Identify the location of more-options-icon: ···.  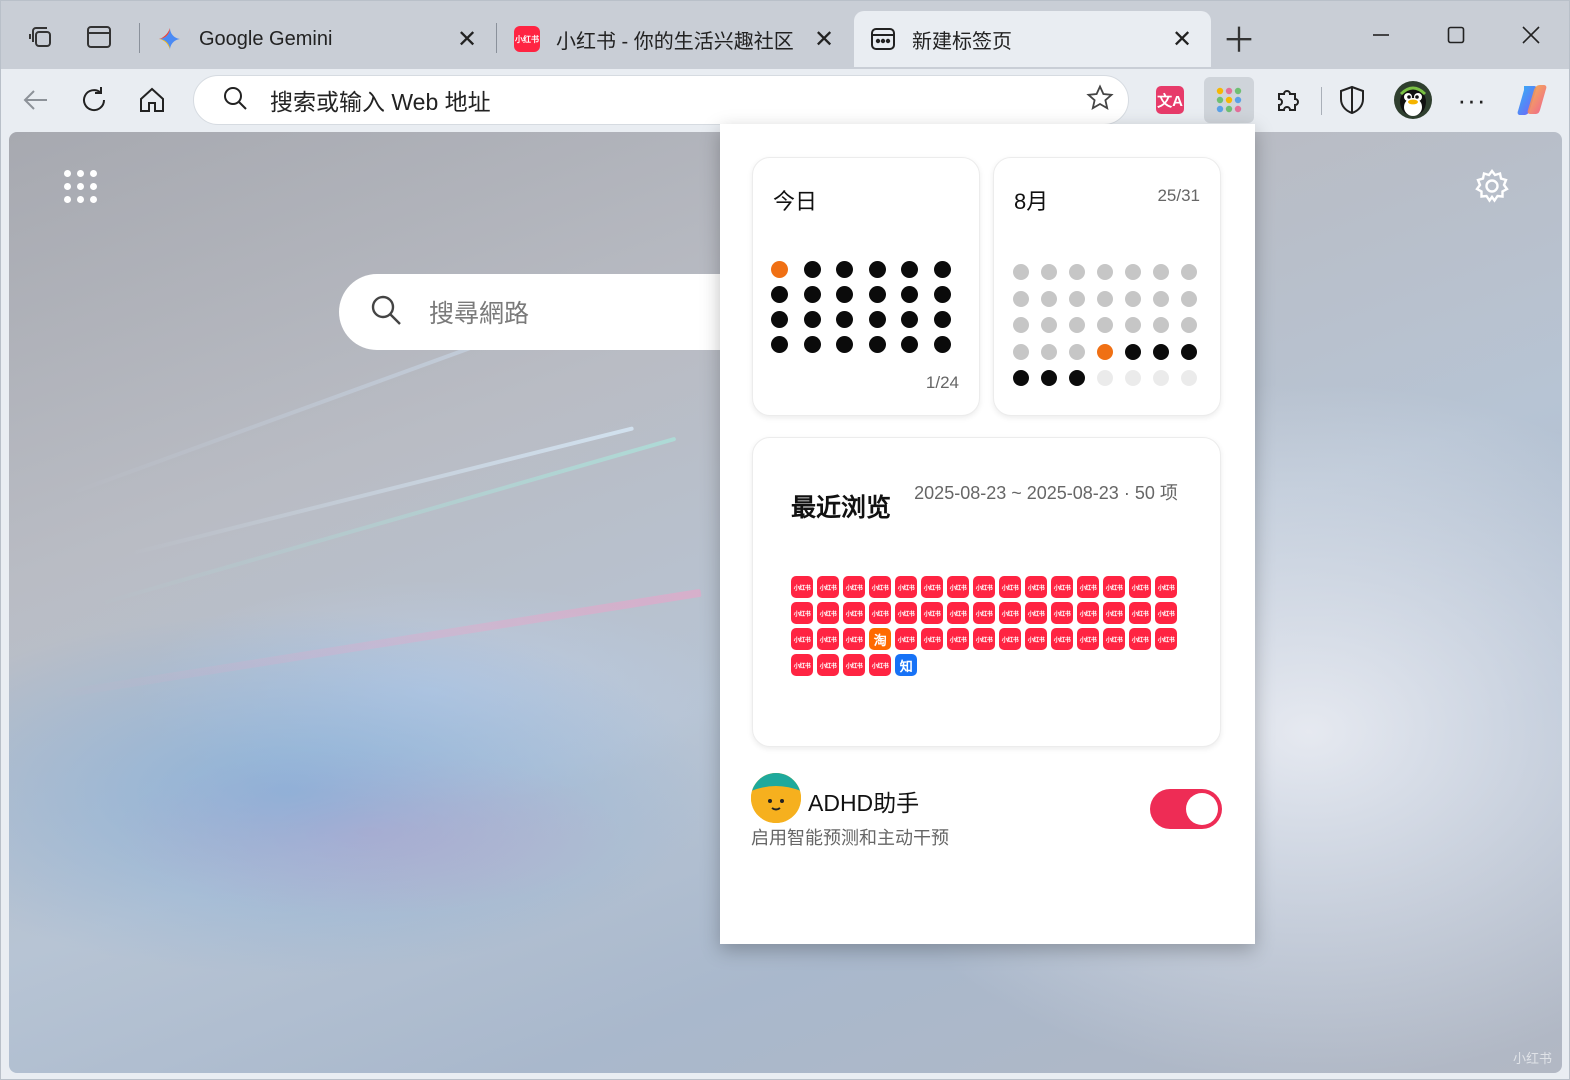
(1472, 100).